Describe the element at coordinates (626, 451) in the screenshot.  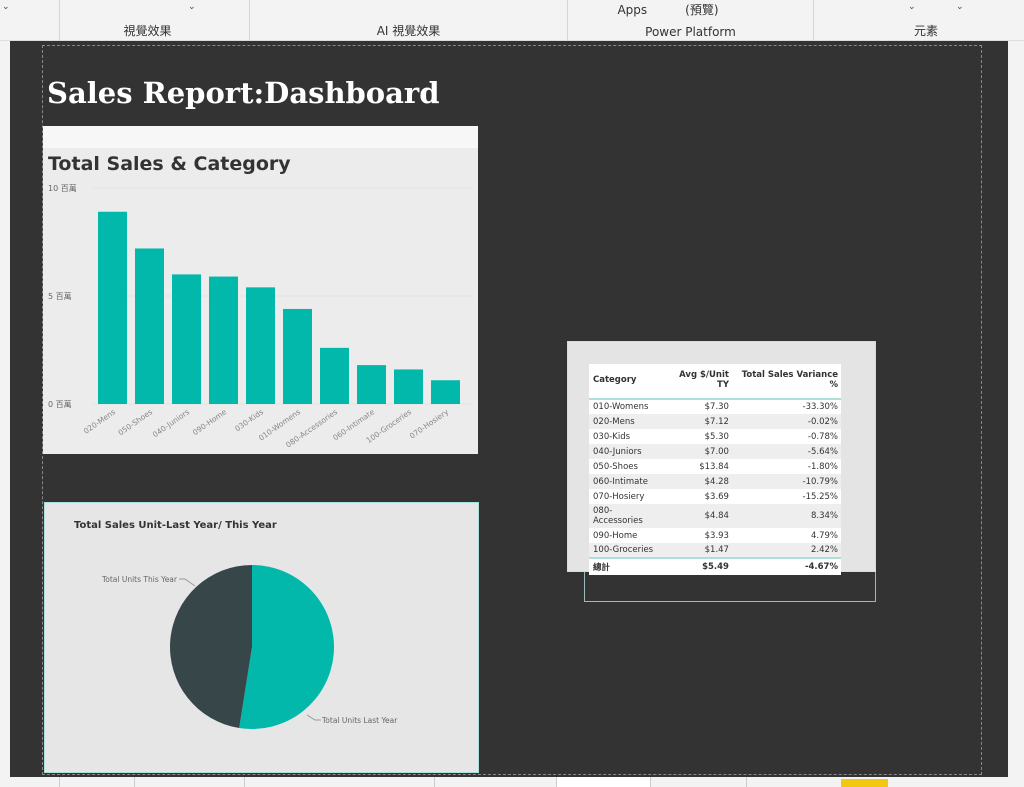
I see `table-cell: 040-Juniors` at that location.